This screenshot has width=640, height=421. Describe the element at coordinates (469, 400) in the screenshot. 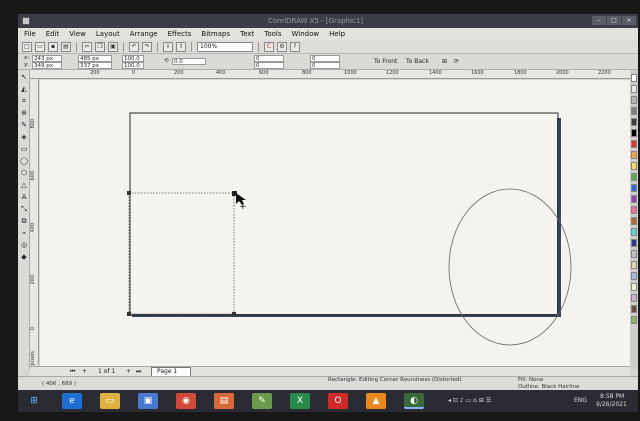

I see `tray-icons: ◂ ⊡ ♪ ▭ ⌂ ⊞ ☰` at that location.